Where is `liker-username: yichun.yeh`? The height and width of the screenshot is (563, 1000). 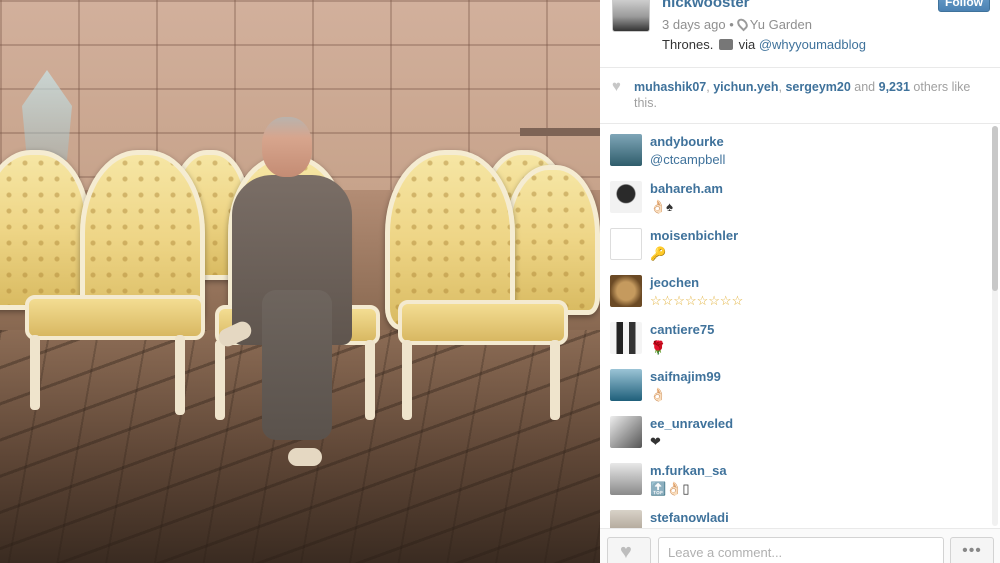
liker-username: yichun.yeh is located at coordinates (745, 87).